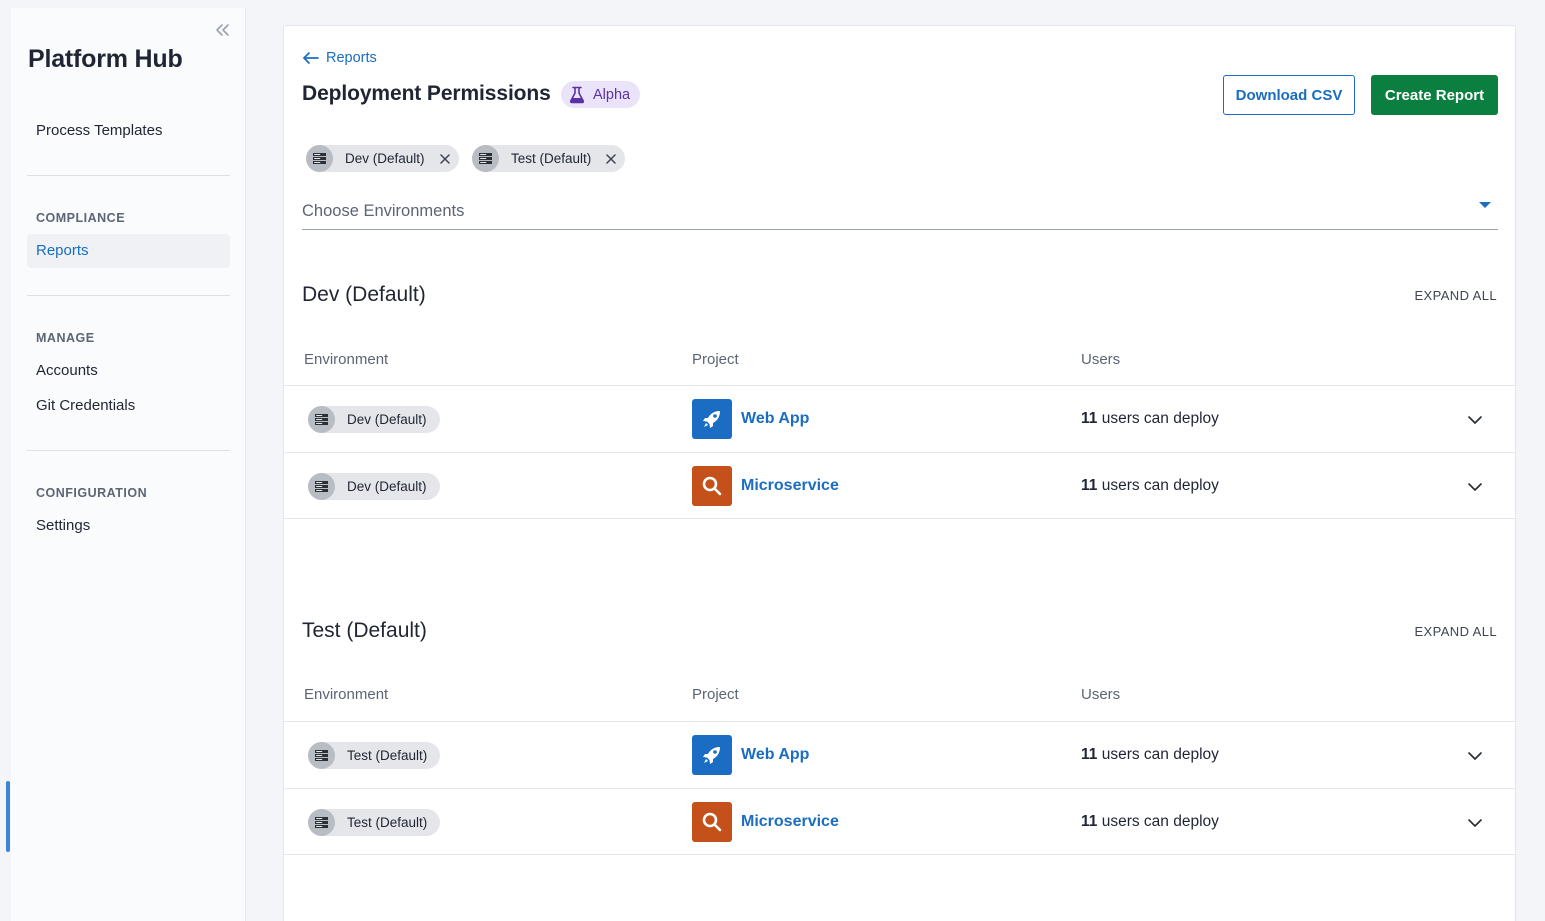  Describe the element at coordinates (128, 131) in the screenshot. I see `sidebar-item-process-templates: Process Templates` at that location.